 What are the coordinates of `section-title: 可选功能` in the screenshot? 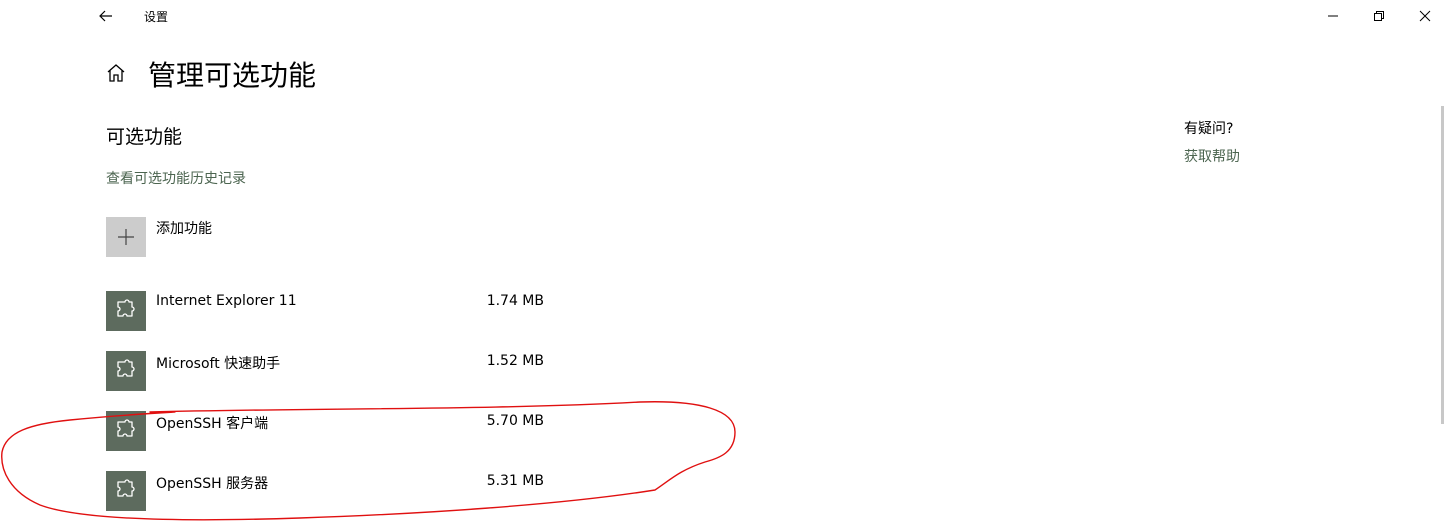 It's located at (144, 137).